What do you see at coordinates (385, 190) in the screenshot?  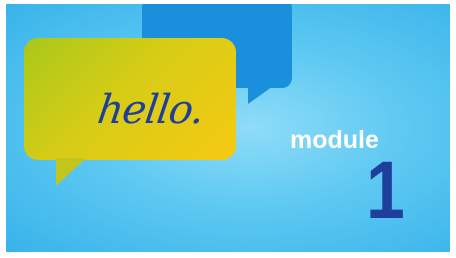 I see `module-number: 1` at bounding box center [385, 190].